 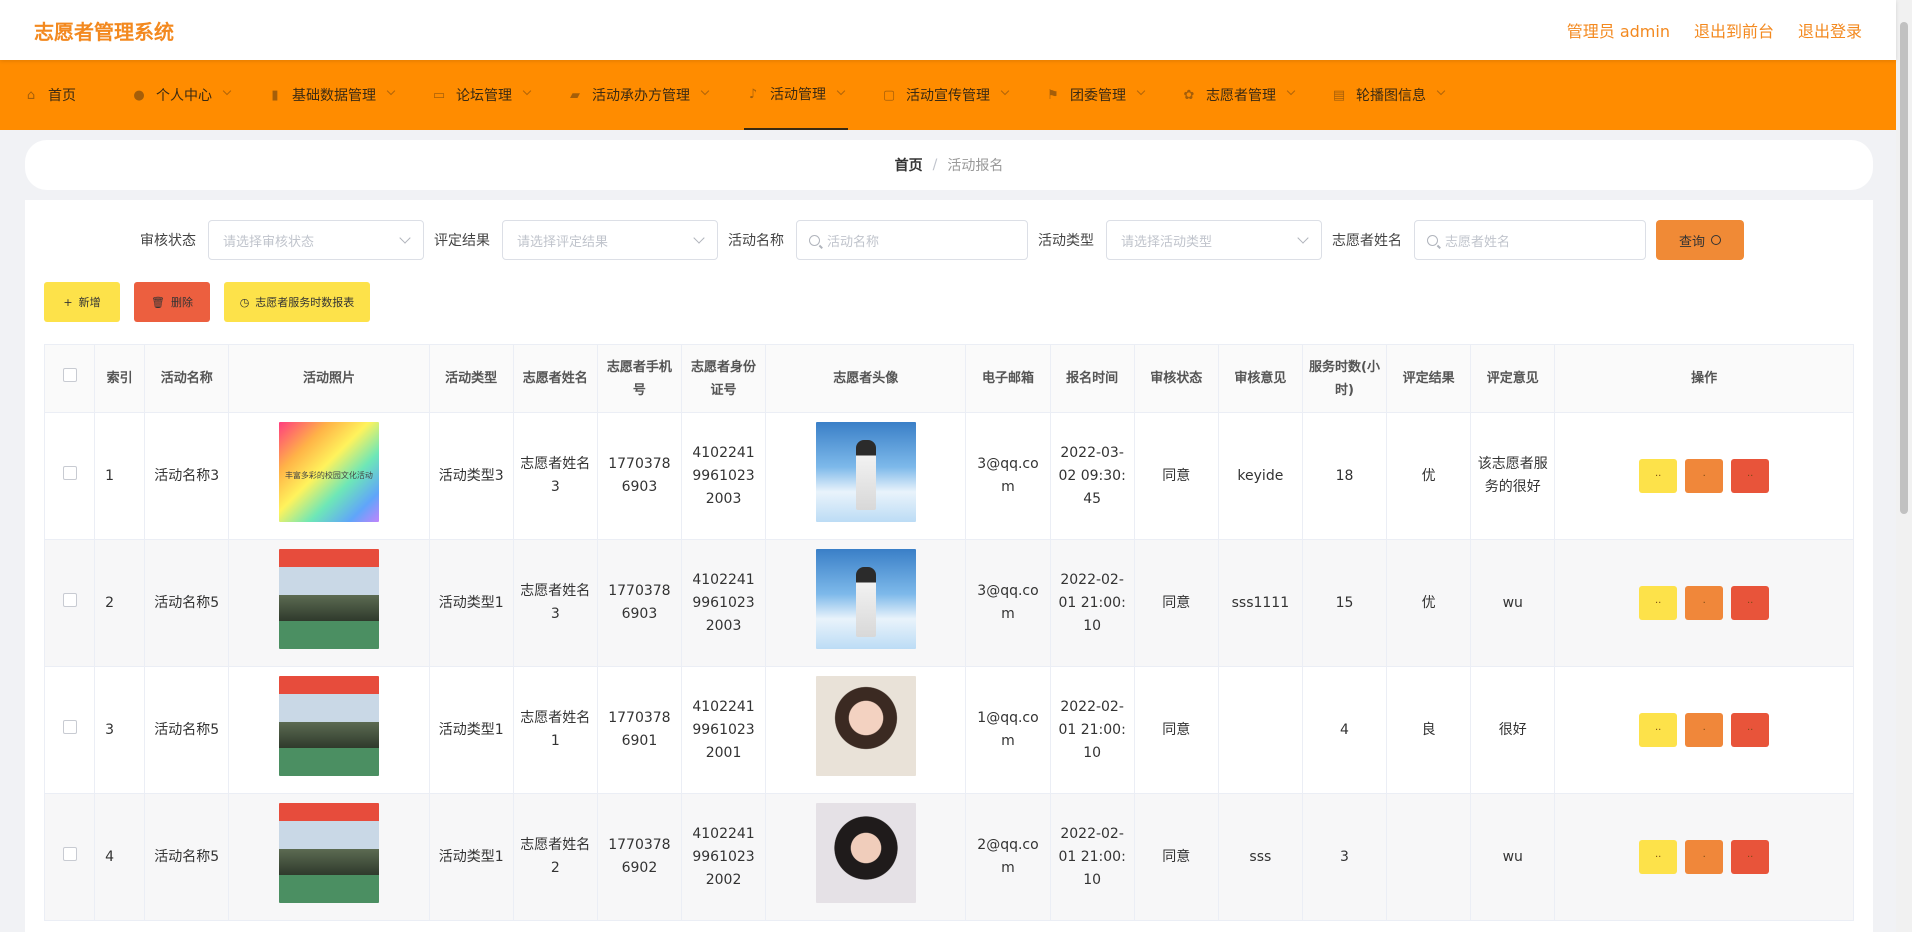 I want to click on nav-item-3: ▭ 论坛管理, so click(x=482, y=95).